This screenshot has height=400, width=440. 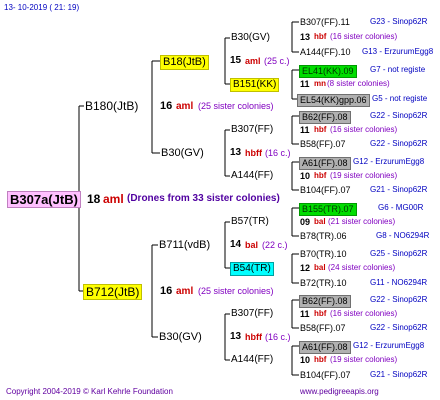 I want to click on gen1-dam-mating-count: 16, so click(x=166, y=291).